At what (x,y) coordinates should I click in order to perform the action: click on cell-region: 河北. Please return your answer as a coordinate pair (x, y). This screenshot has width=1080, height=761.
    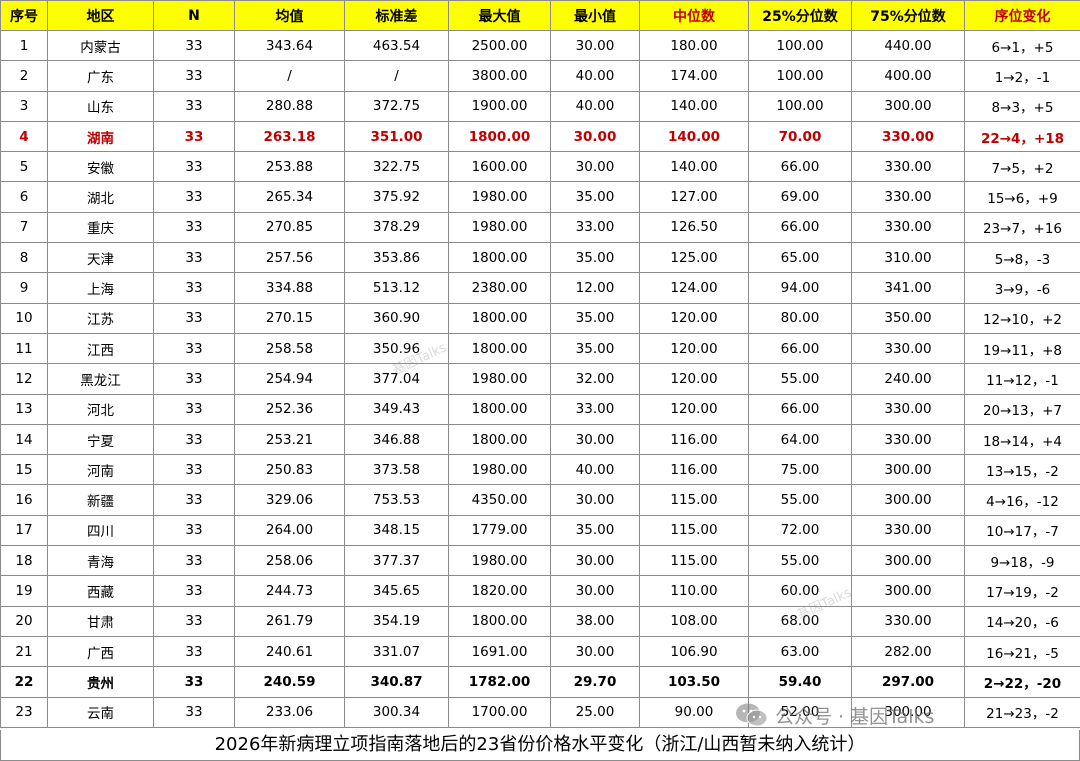
    Looking at the image, I should click on (100, 409).